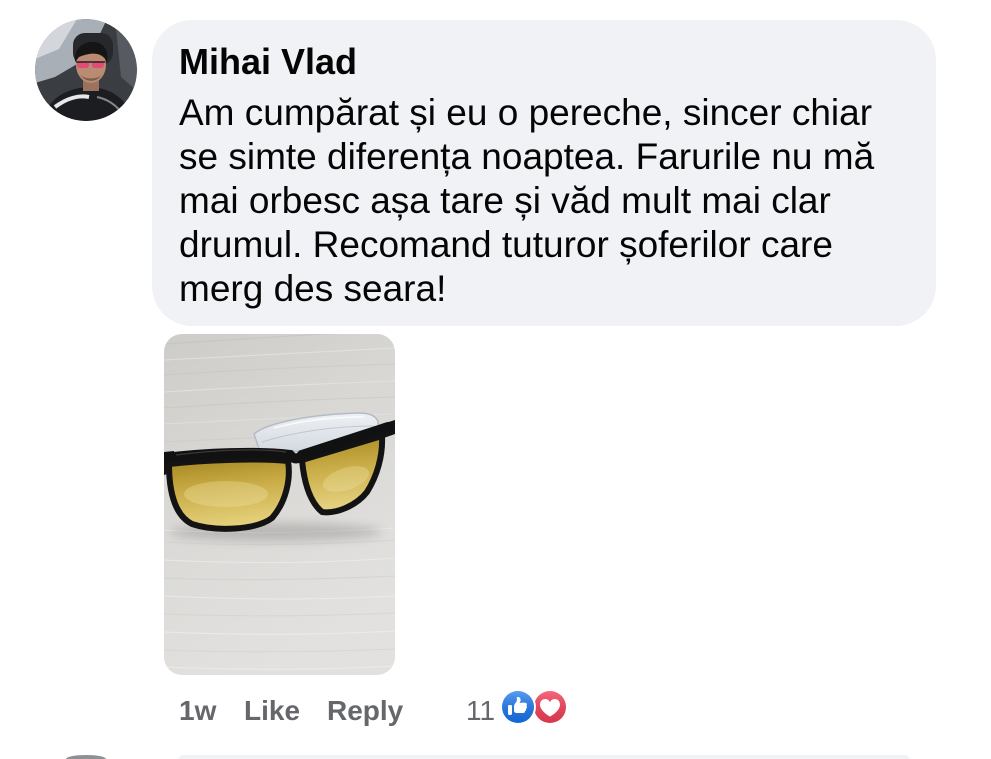  I want to click on reaction-count: 11, so click(481, 710).